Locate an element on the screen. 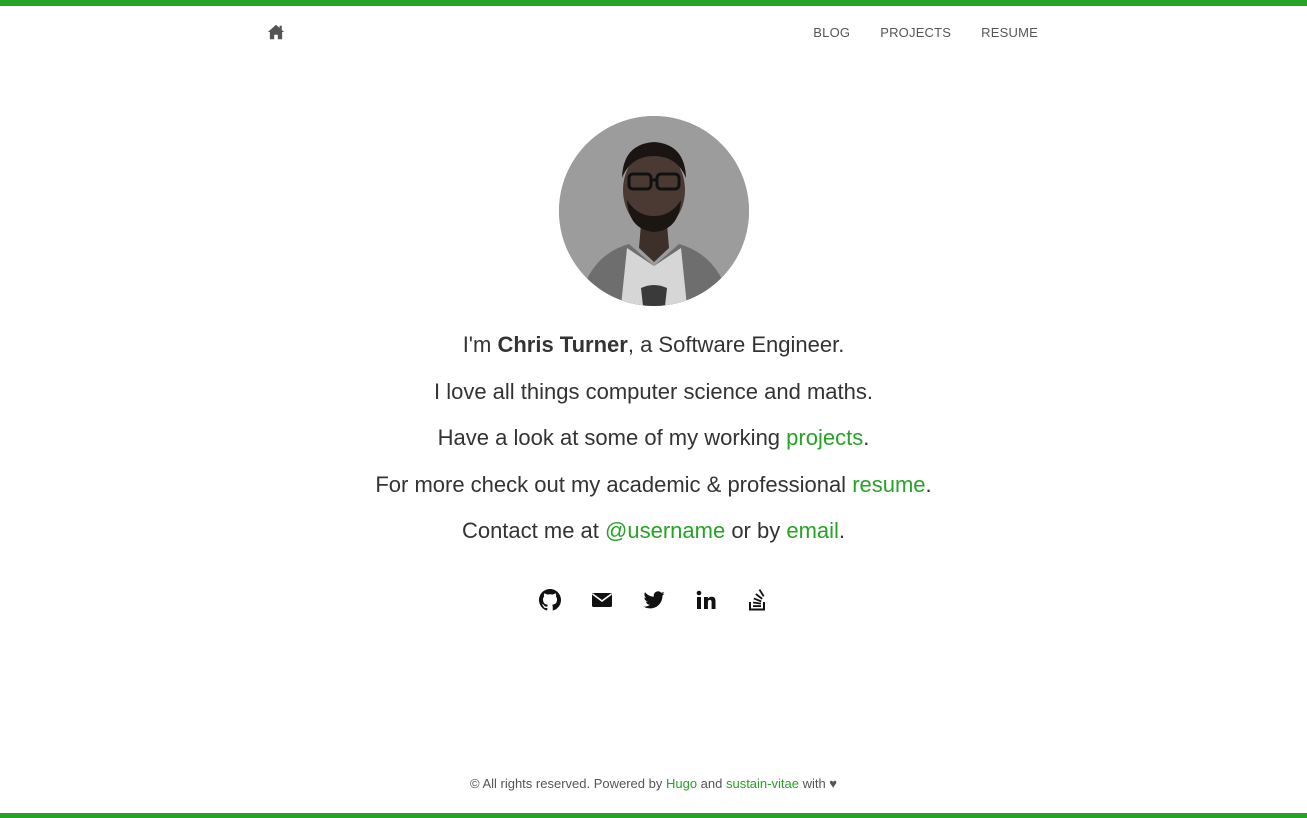 The height and width of the screenshot is (818, 1307). nav-item-blog: BLOG is located at coordinates (816, 32).